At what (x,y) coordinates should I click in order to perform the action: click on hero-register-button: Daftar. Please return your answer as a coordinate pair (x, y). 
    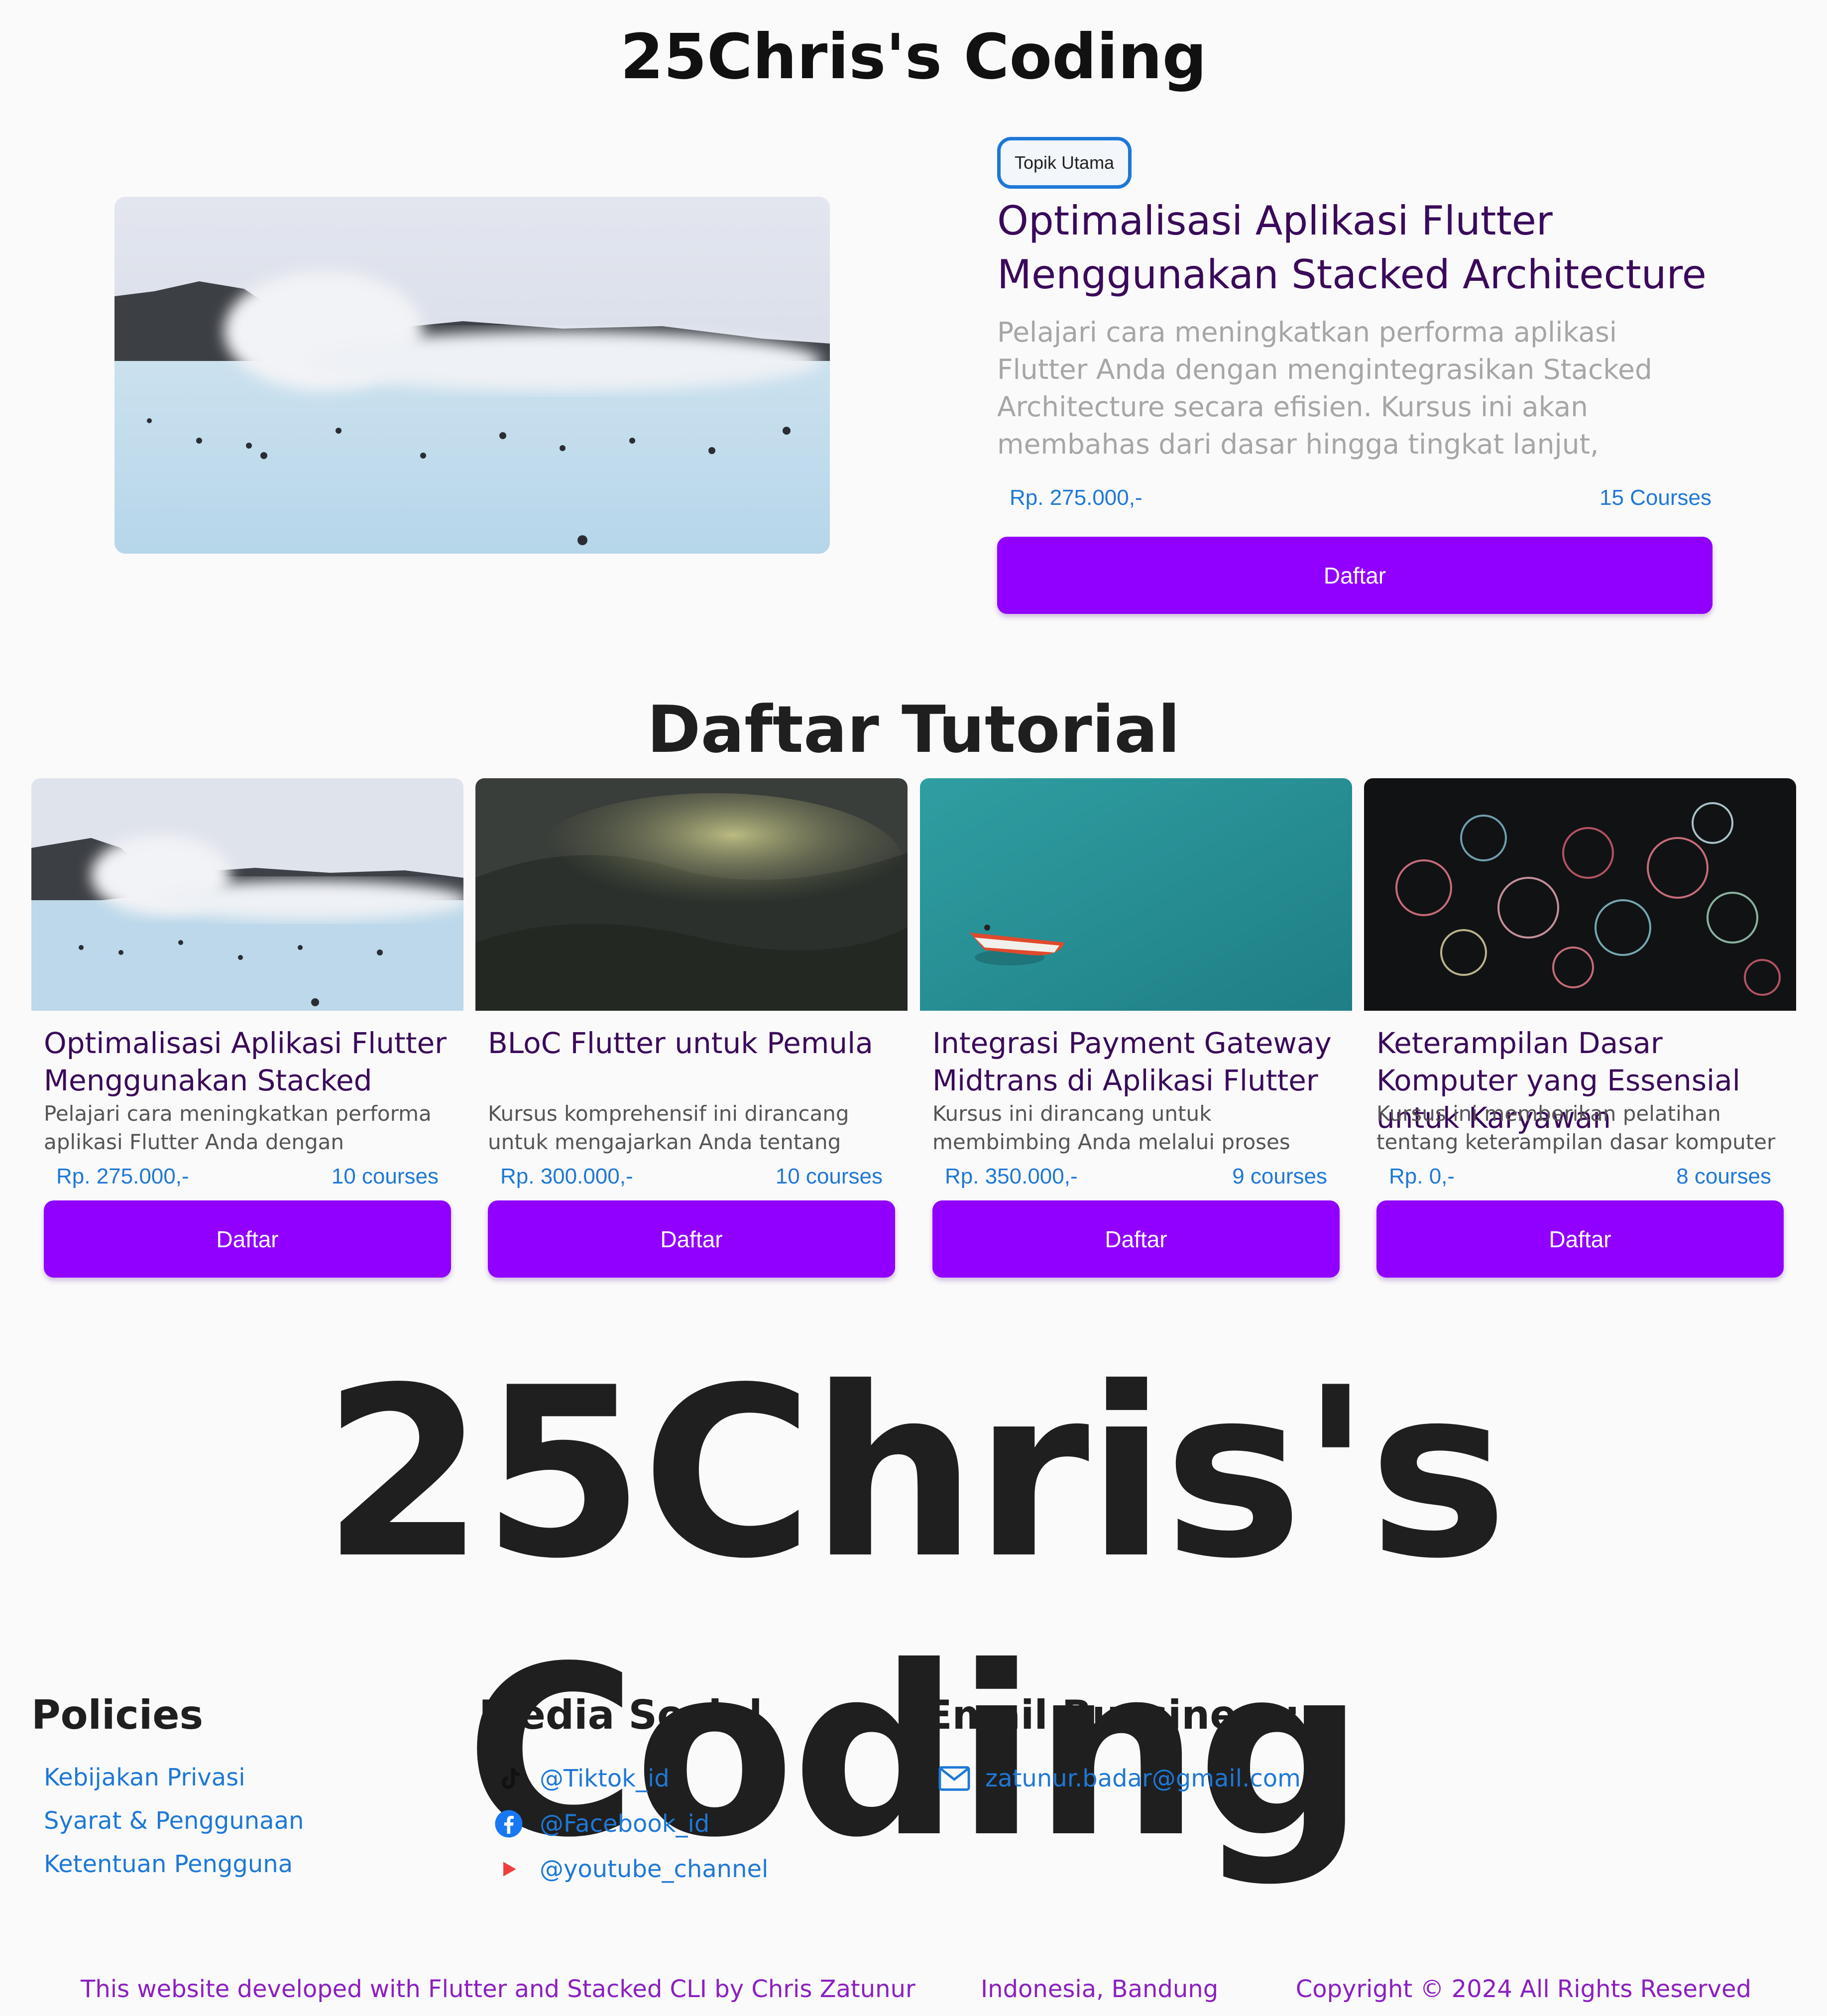
    Looking at the image, I should click on (1355, 575).